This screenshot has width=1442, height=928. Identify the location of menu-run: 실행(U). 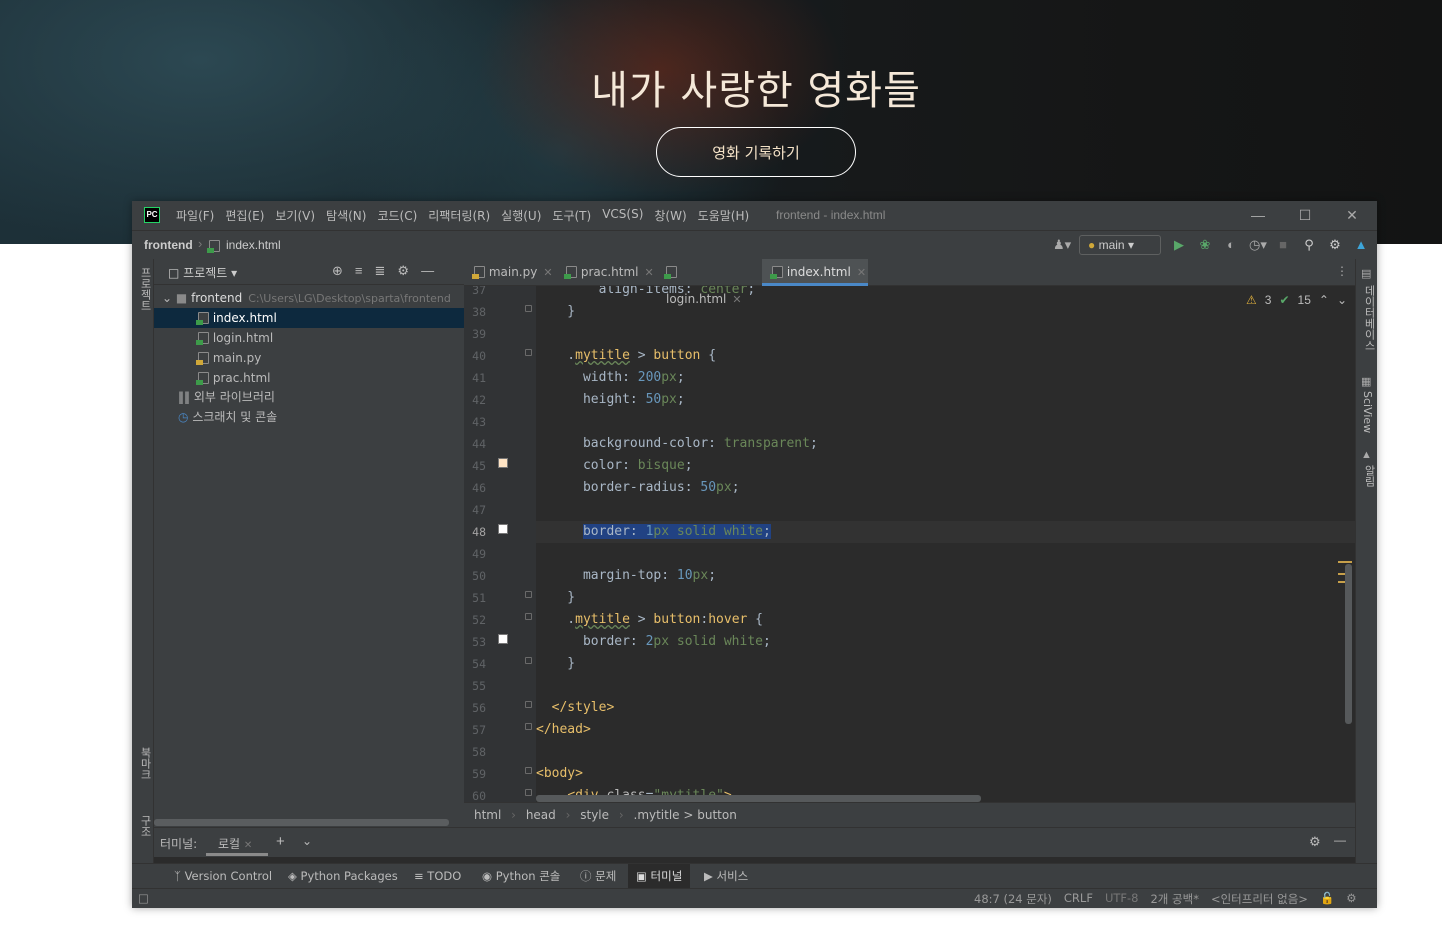
(521, 215).